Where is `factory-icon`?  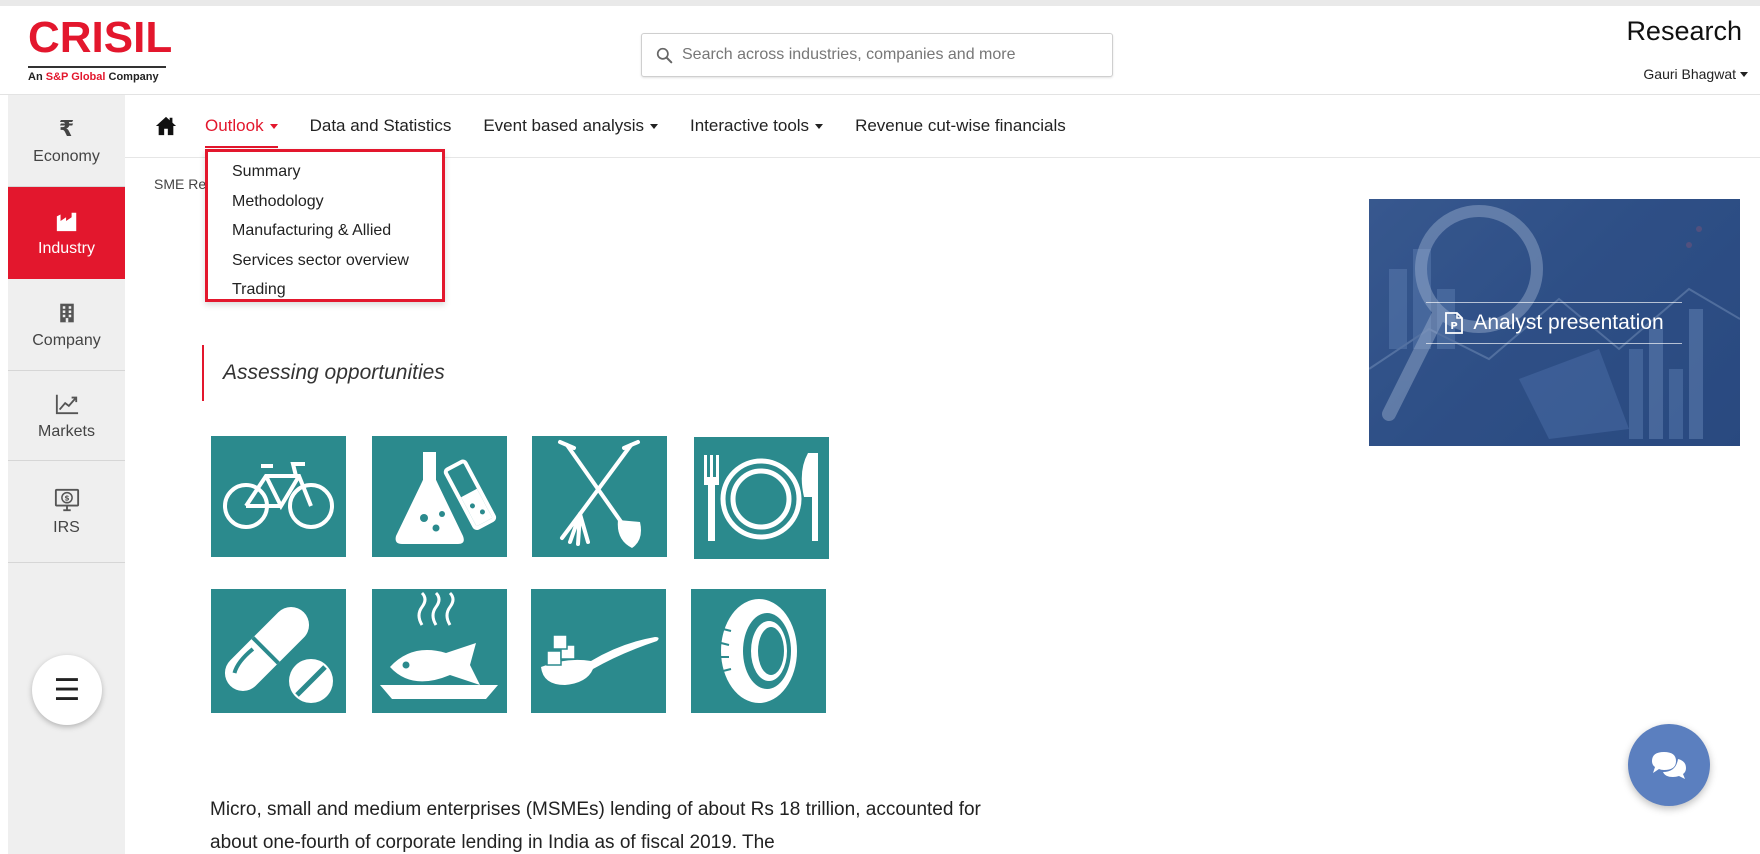
factory-icon is located at coordinates (67, 221).